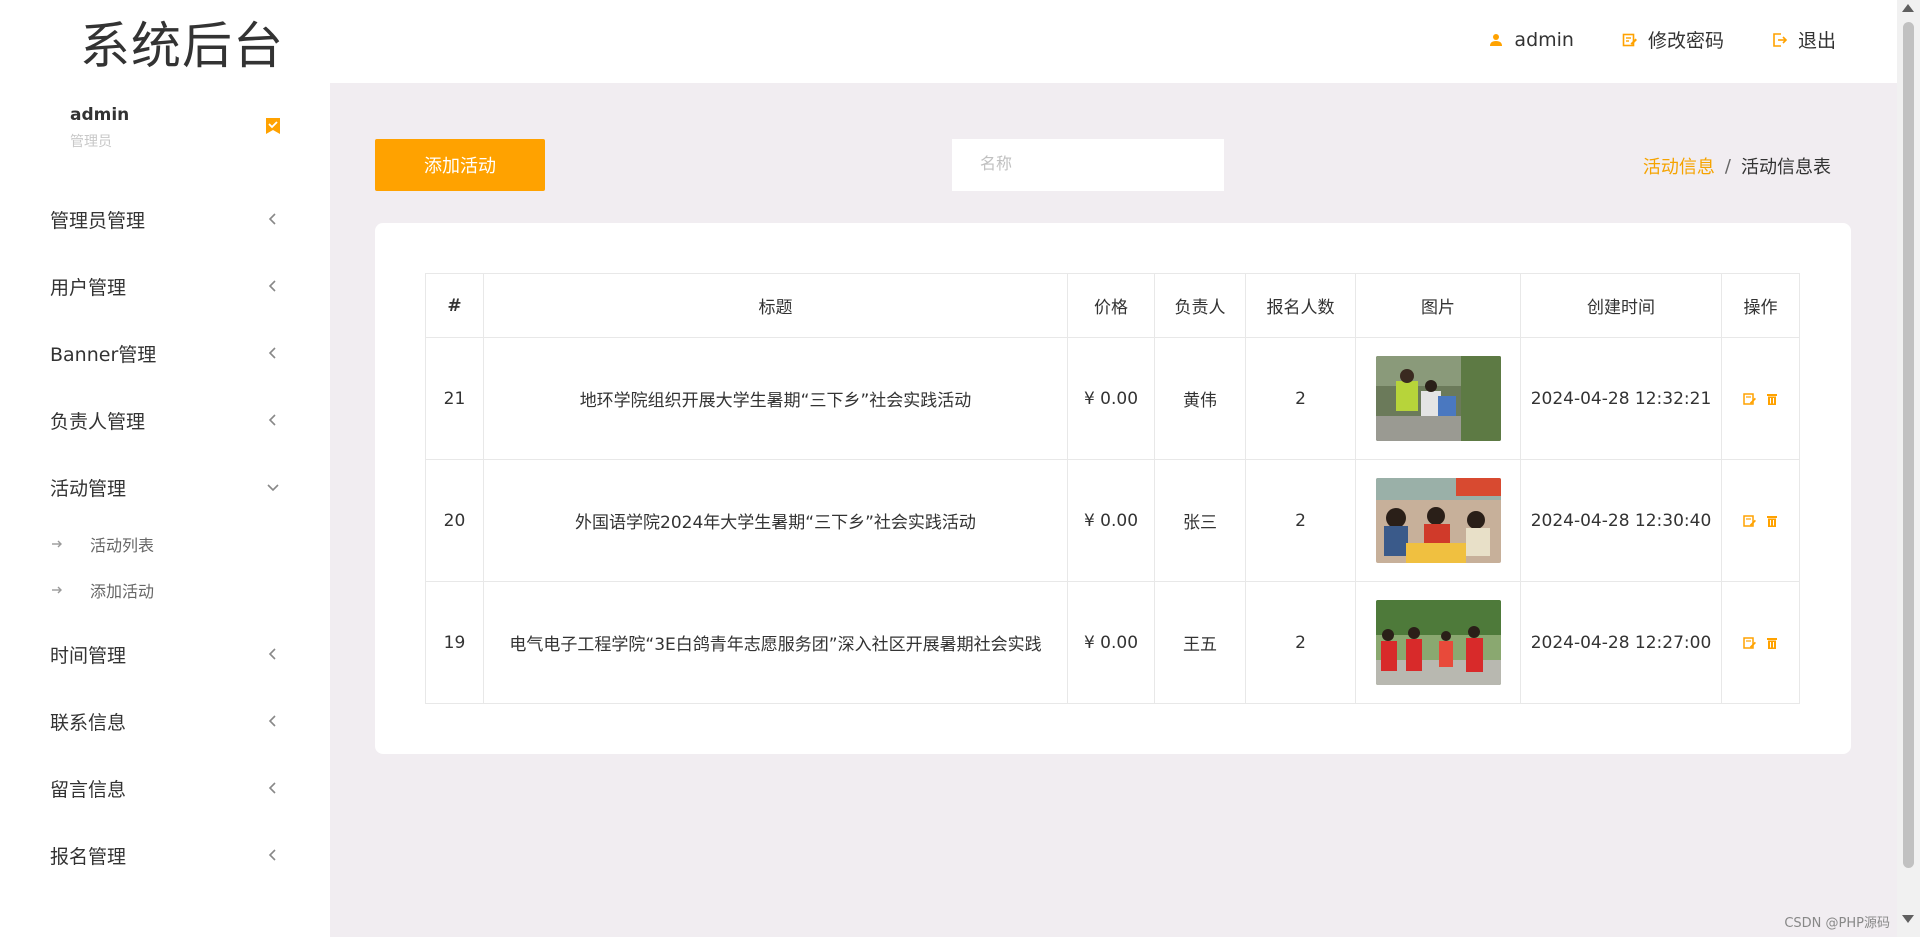 Image resolution: width=1920 pixels, height=937 pixels. Describe the element at coordinates (1679, 166) in the screenshot. I see `breadcrumb-link: 活动信息` at that location.